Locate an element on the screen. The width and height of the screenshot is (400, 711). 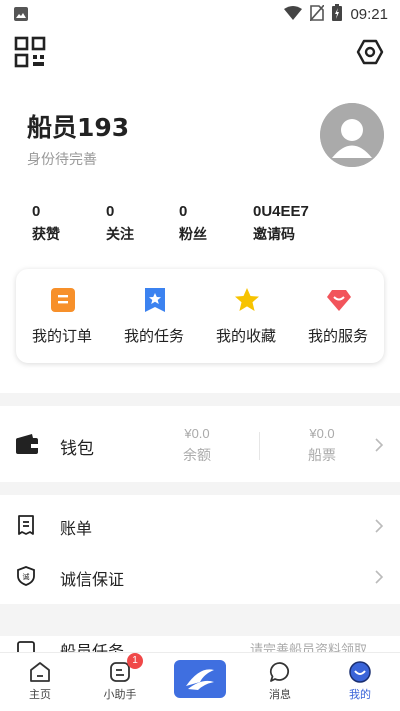
battery-charging-icon is located at coordinates (337, 14).